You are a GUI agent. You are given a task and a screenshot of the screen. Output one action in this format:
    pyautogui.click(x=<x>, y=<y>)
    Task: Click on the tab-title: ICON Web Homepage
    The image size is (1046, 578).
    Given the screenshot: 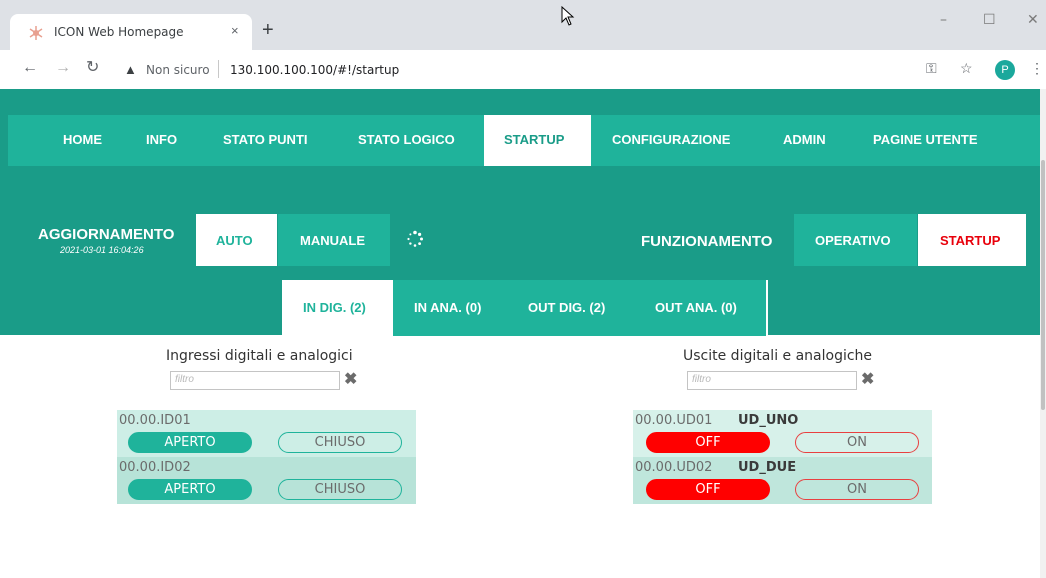 What is the action you would take?
    pyautogui.click(x=119, y=32)
    